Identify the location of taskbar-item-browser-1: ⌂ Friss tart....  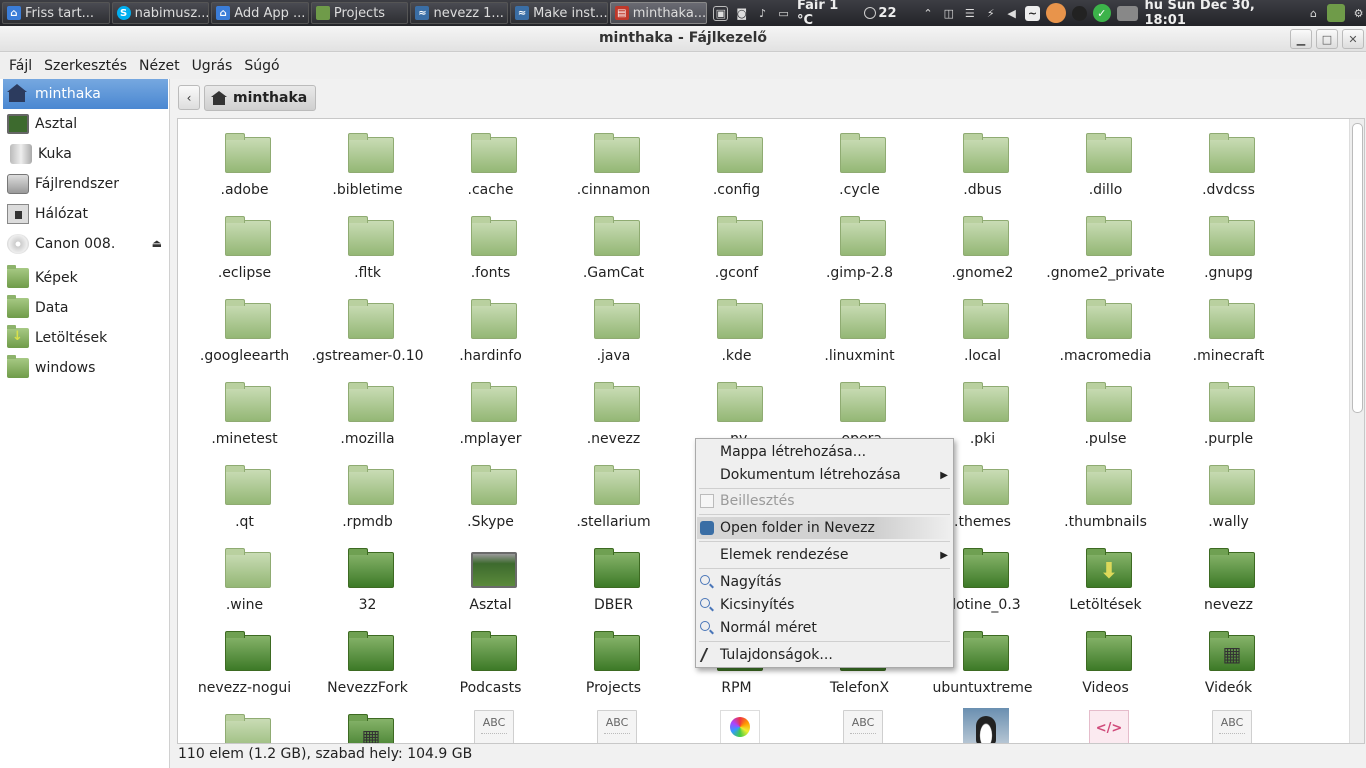
(56, 13).